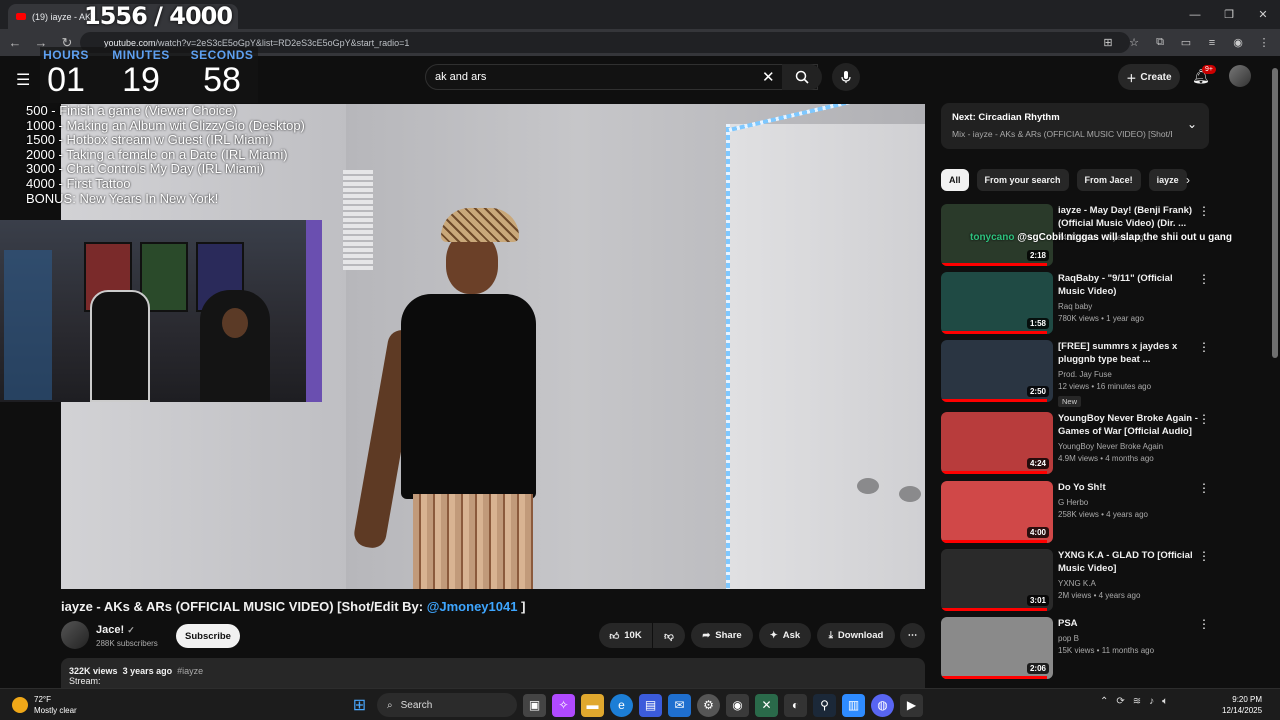 Image resolution: width=1280 pixels, height=720 pixels. I want to click on like-button: 👍︎ 10K, so click(625, 635).